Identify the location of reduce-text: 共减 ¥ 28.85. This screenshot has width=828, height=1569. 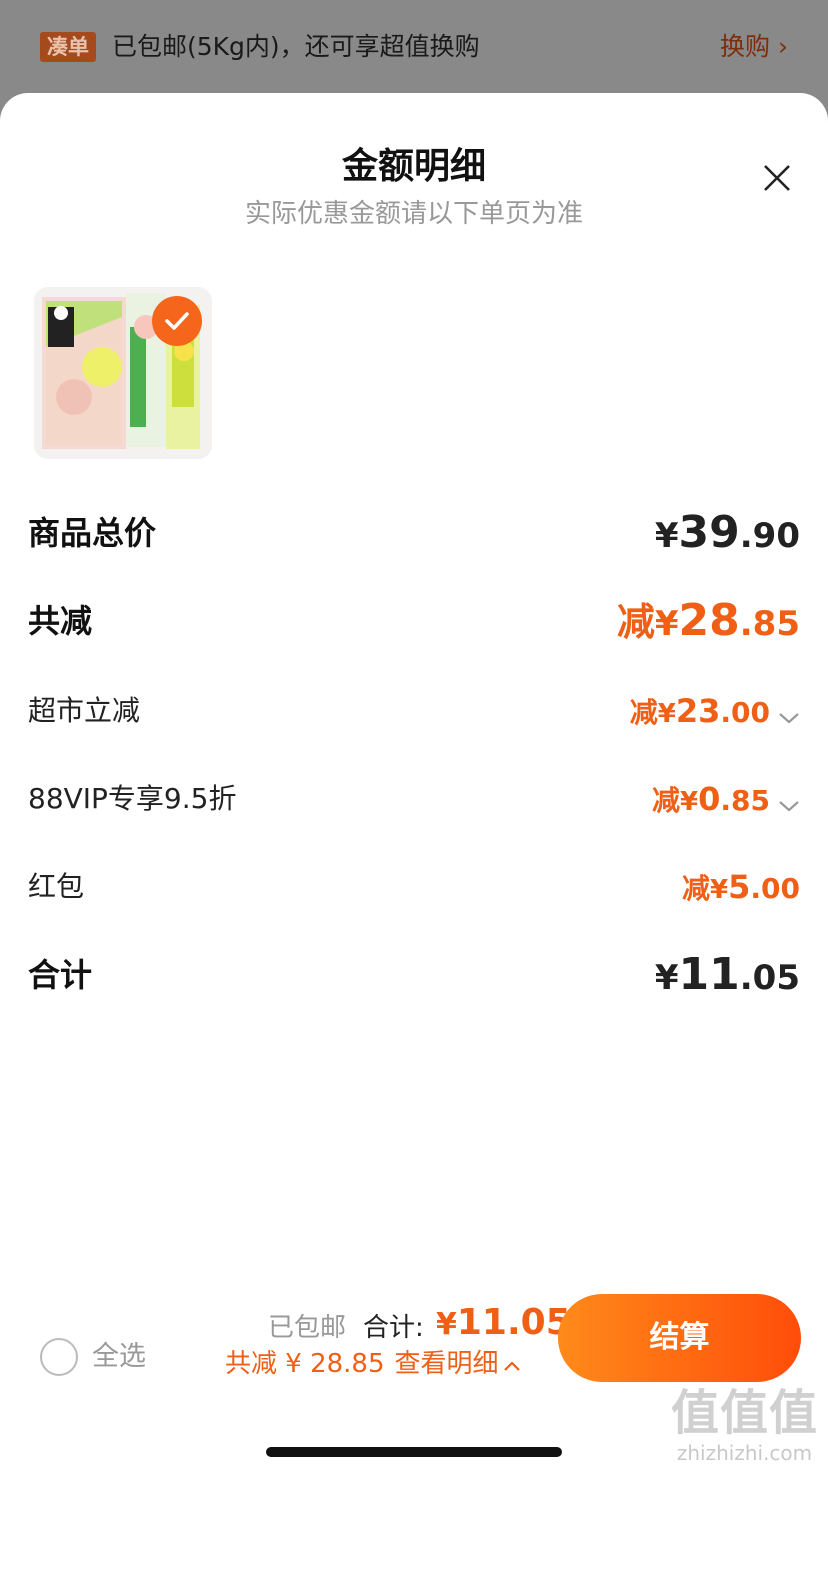
(305, 1364).